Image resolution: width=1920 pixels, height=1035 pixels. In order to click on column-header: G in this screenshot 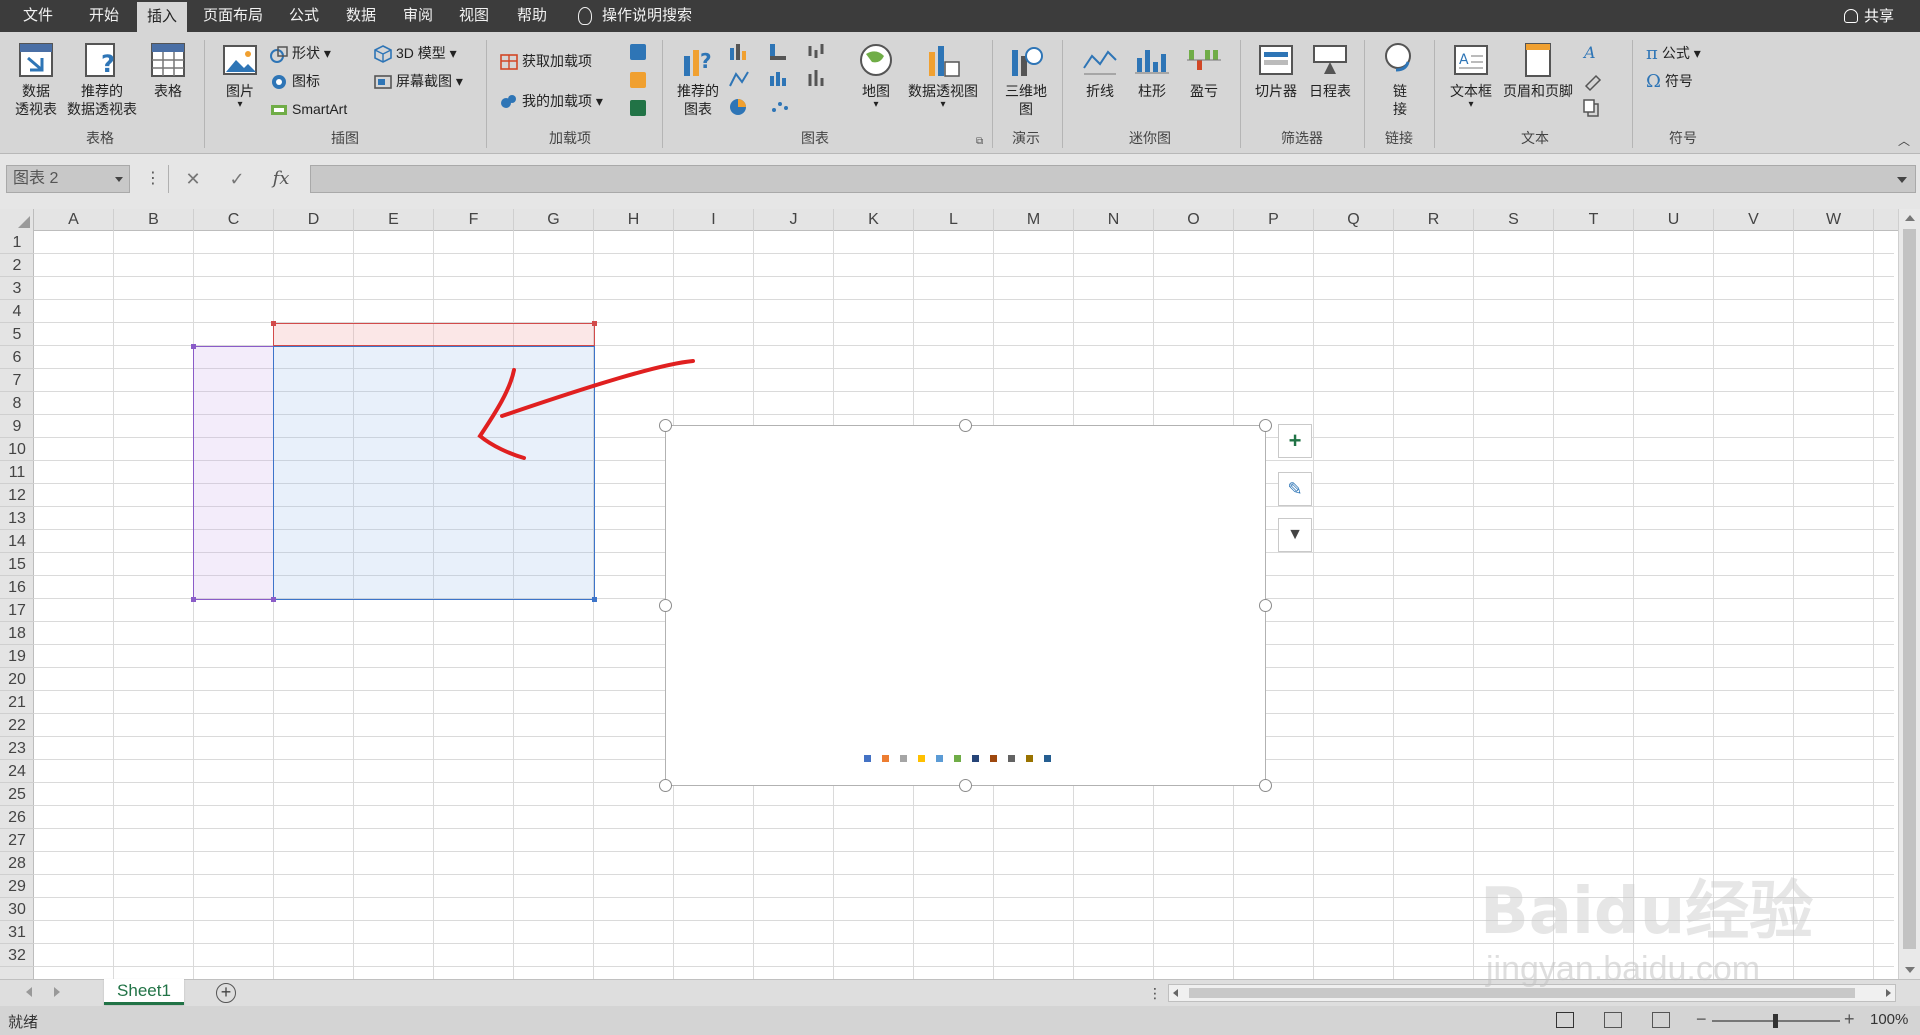, I will do `click(554, 220)`.